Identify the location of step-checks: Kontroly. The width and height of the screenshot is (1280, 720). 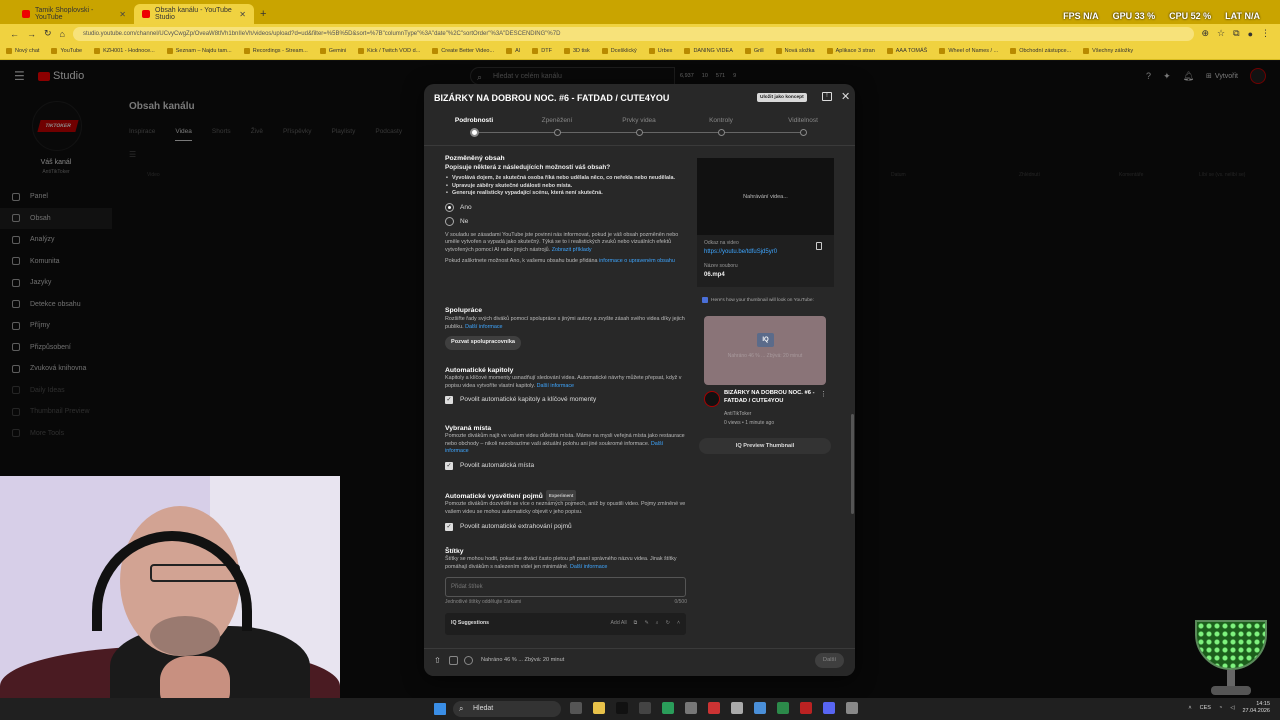
(721, 120).